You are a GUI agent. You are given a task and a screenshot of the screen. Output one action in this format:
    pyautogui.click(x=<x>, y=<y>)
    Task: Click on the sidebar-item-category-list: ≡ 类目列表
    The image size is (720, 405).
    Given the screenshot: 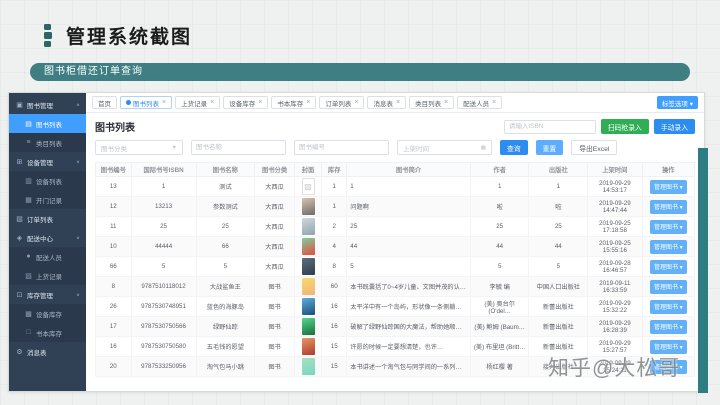 What is the action you would take?
    pyautogui.click(x=47, y=142)
    